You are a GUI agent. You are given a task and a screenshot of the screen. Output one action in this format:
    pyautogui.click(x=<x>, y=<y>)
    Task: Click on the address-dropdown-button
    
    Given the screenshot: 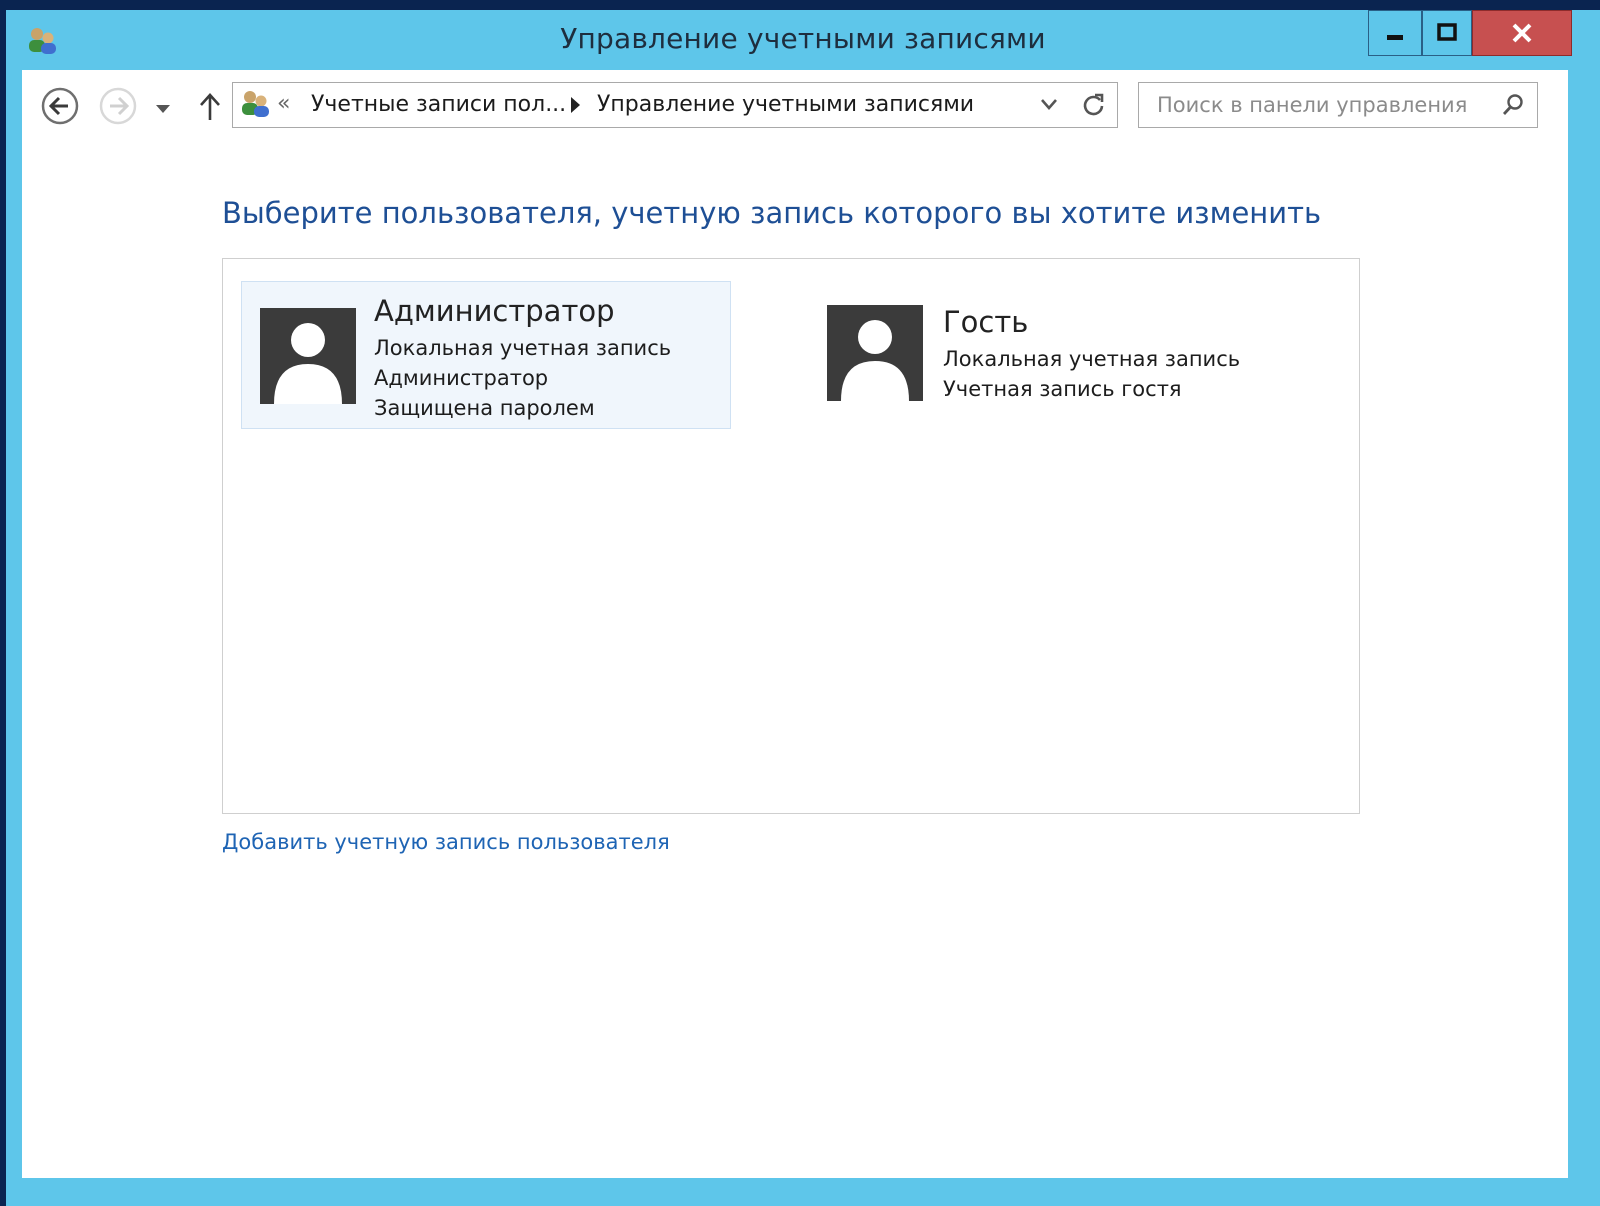 What is the action you would take?
    pyautogui.click(x=1049, y=106)
    